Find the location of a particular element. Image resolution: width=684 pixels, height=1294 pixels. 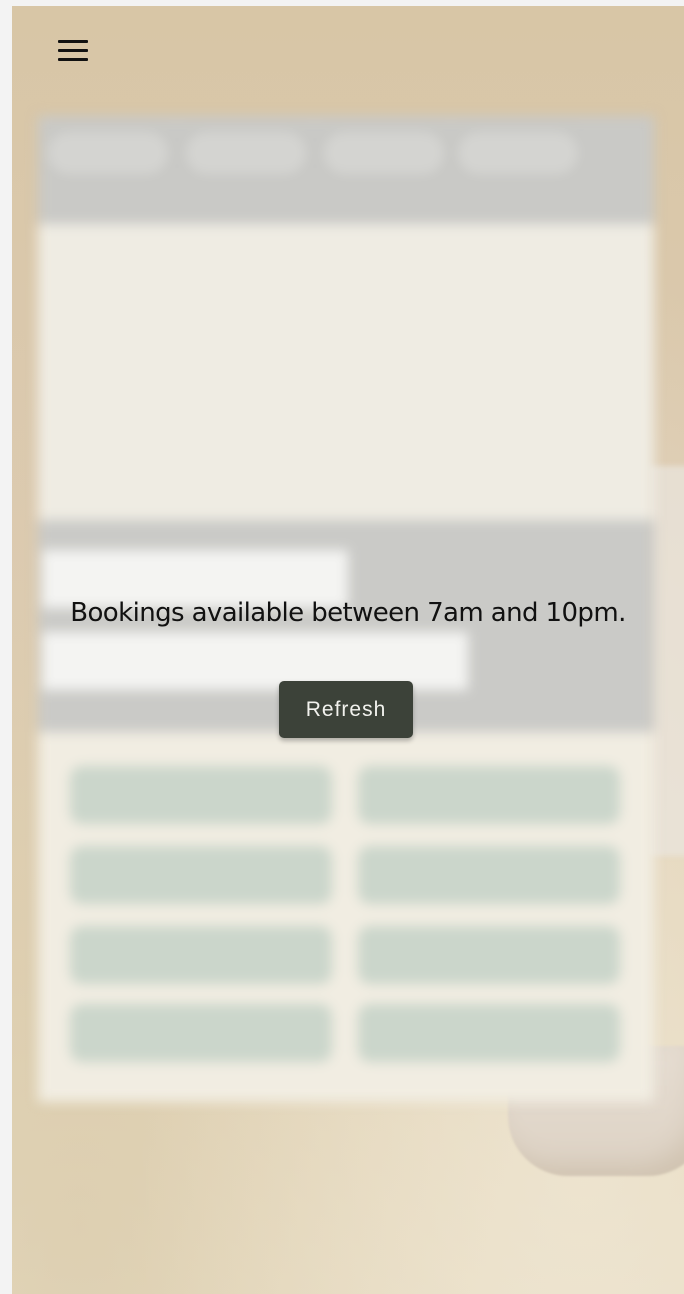

blurred-tab-bar is located at coordinates (346, 170).